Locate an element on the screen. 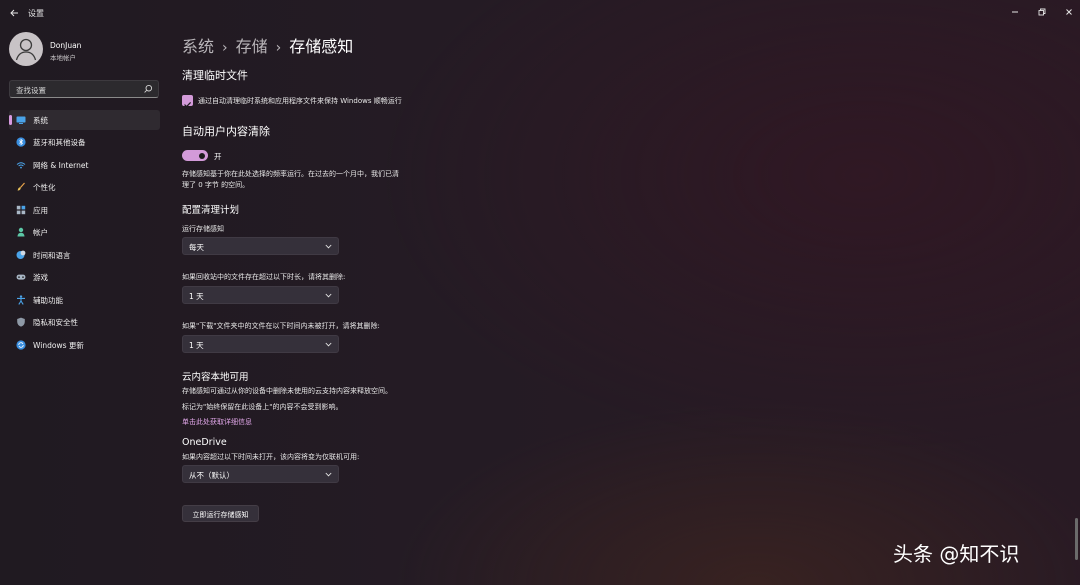 The height and width of the screenshot is (585, 1080). sidebar-item-label: Windows 更新 is located at coordinates (58, 345).